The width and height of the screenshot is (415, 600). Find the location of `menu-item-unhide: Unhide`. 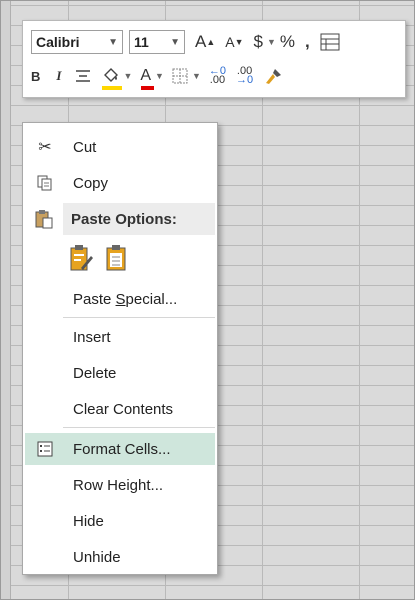

menu-item-unhide: Unhide is located at coordinates (120, 557).